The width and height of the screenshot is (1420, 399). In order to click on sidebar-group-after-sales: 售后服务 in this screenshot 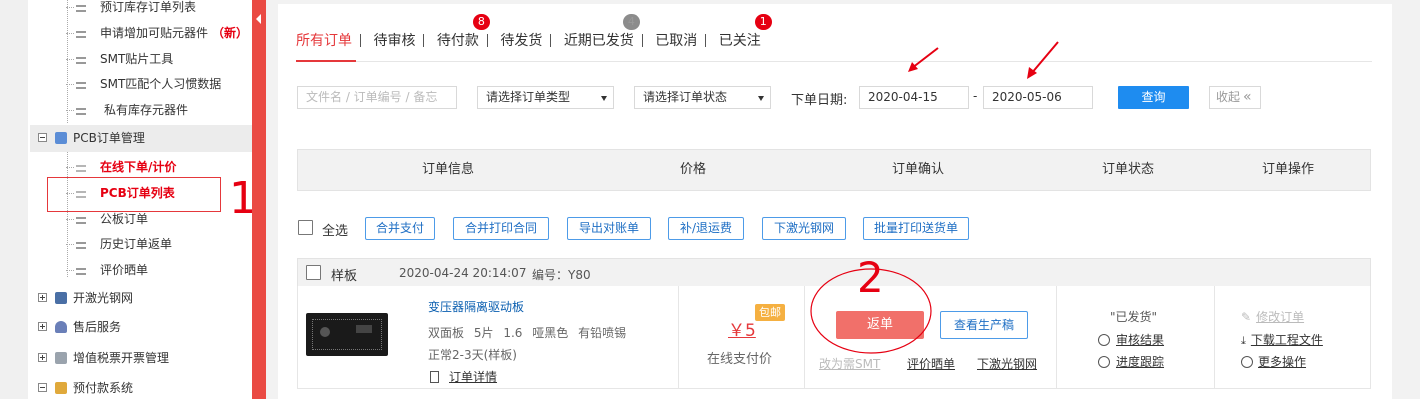, I will do `click(141, 327)`.